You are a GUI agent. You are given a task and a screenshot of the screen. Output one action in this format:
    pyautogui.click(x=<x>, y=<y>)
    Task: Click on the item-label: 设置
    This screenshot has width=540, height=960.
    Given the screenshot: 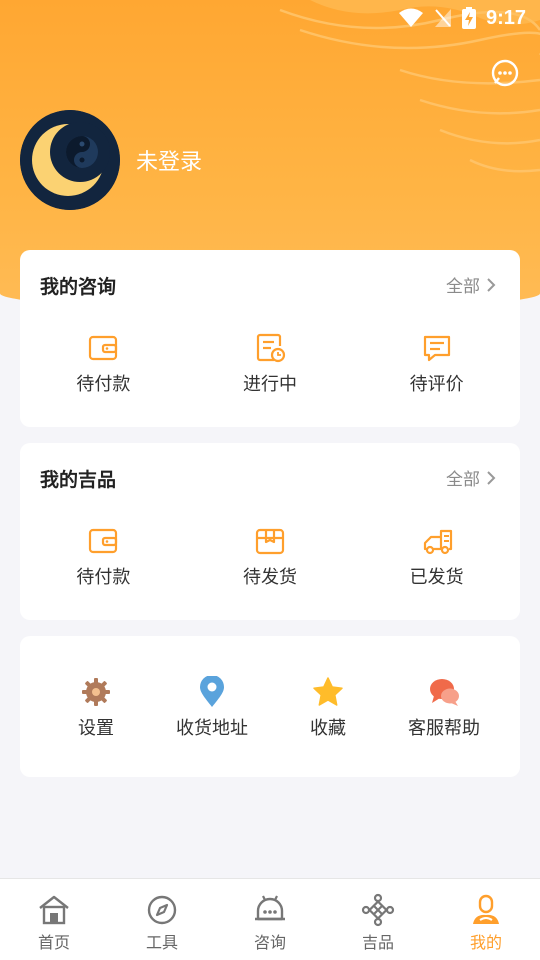 What is the action you would take?
    pyautogui.click(x=96, y=728)
    